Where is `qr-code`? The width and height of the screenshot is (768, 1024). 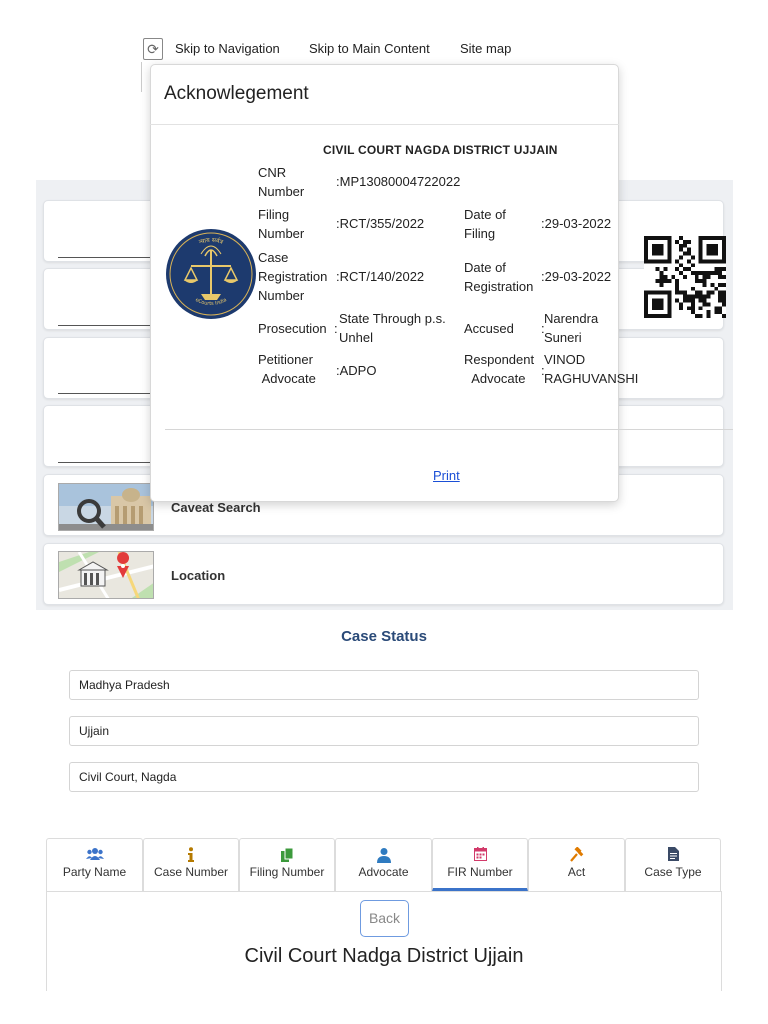 qr-code is located at coordinates (685, 277).